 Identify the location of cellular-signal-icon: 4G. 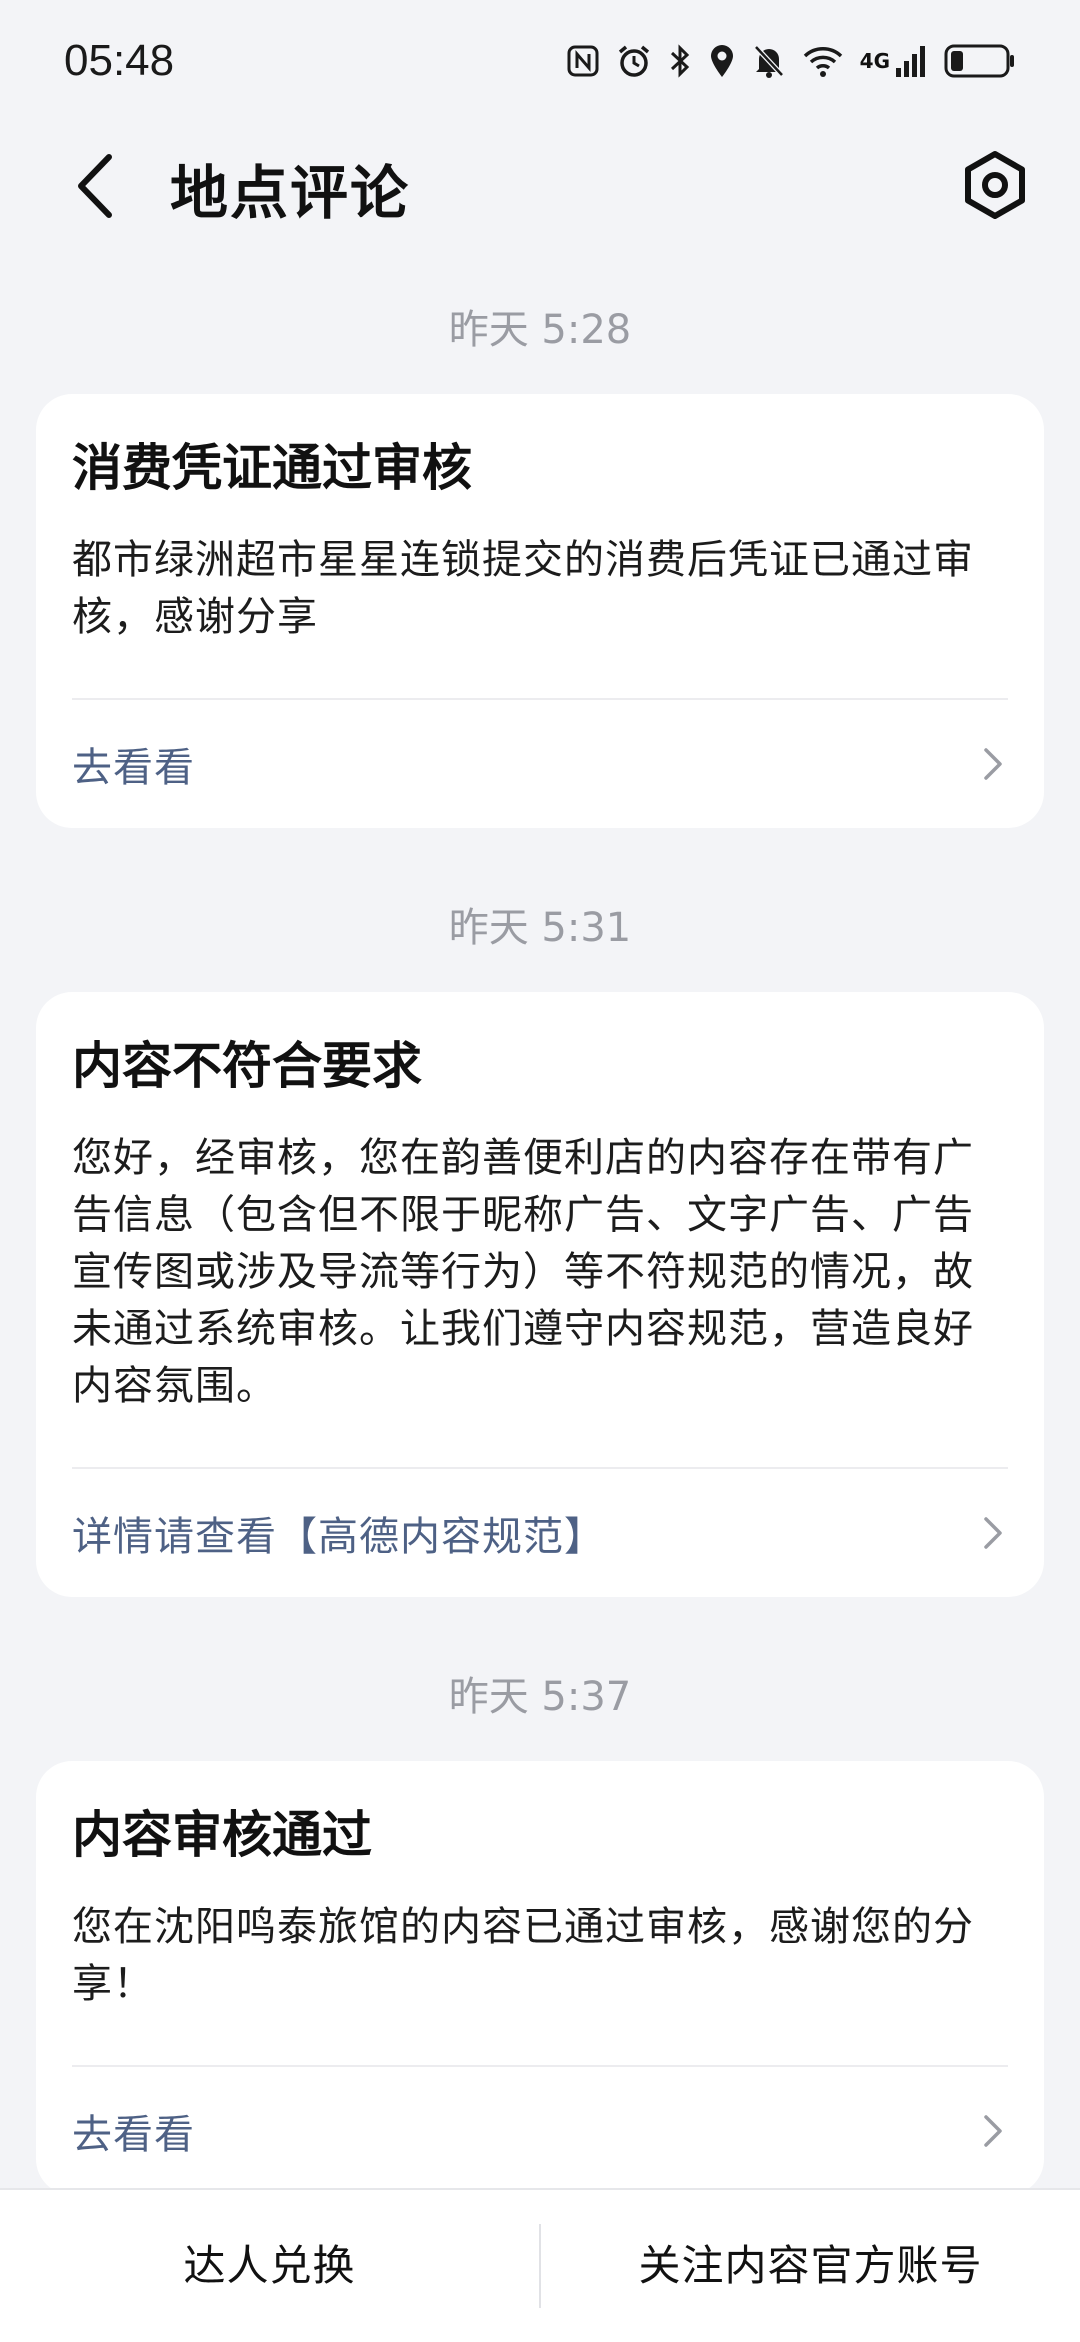
(894, 61).